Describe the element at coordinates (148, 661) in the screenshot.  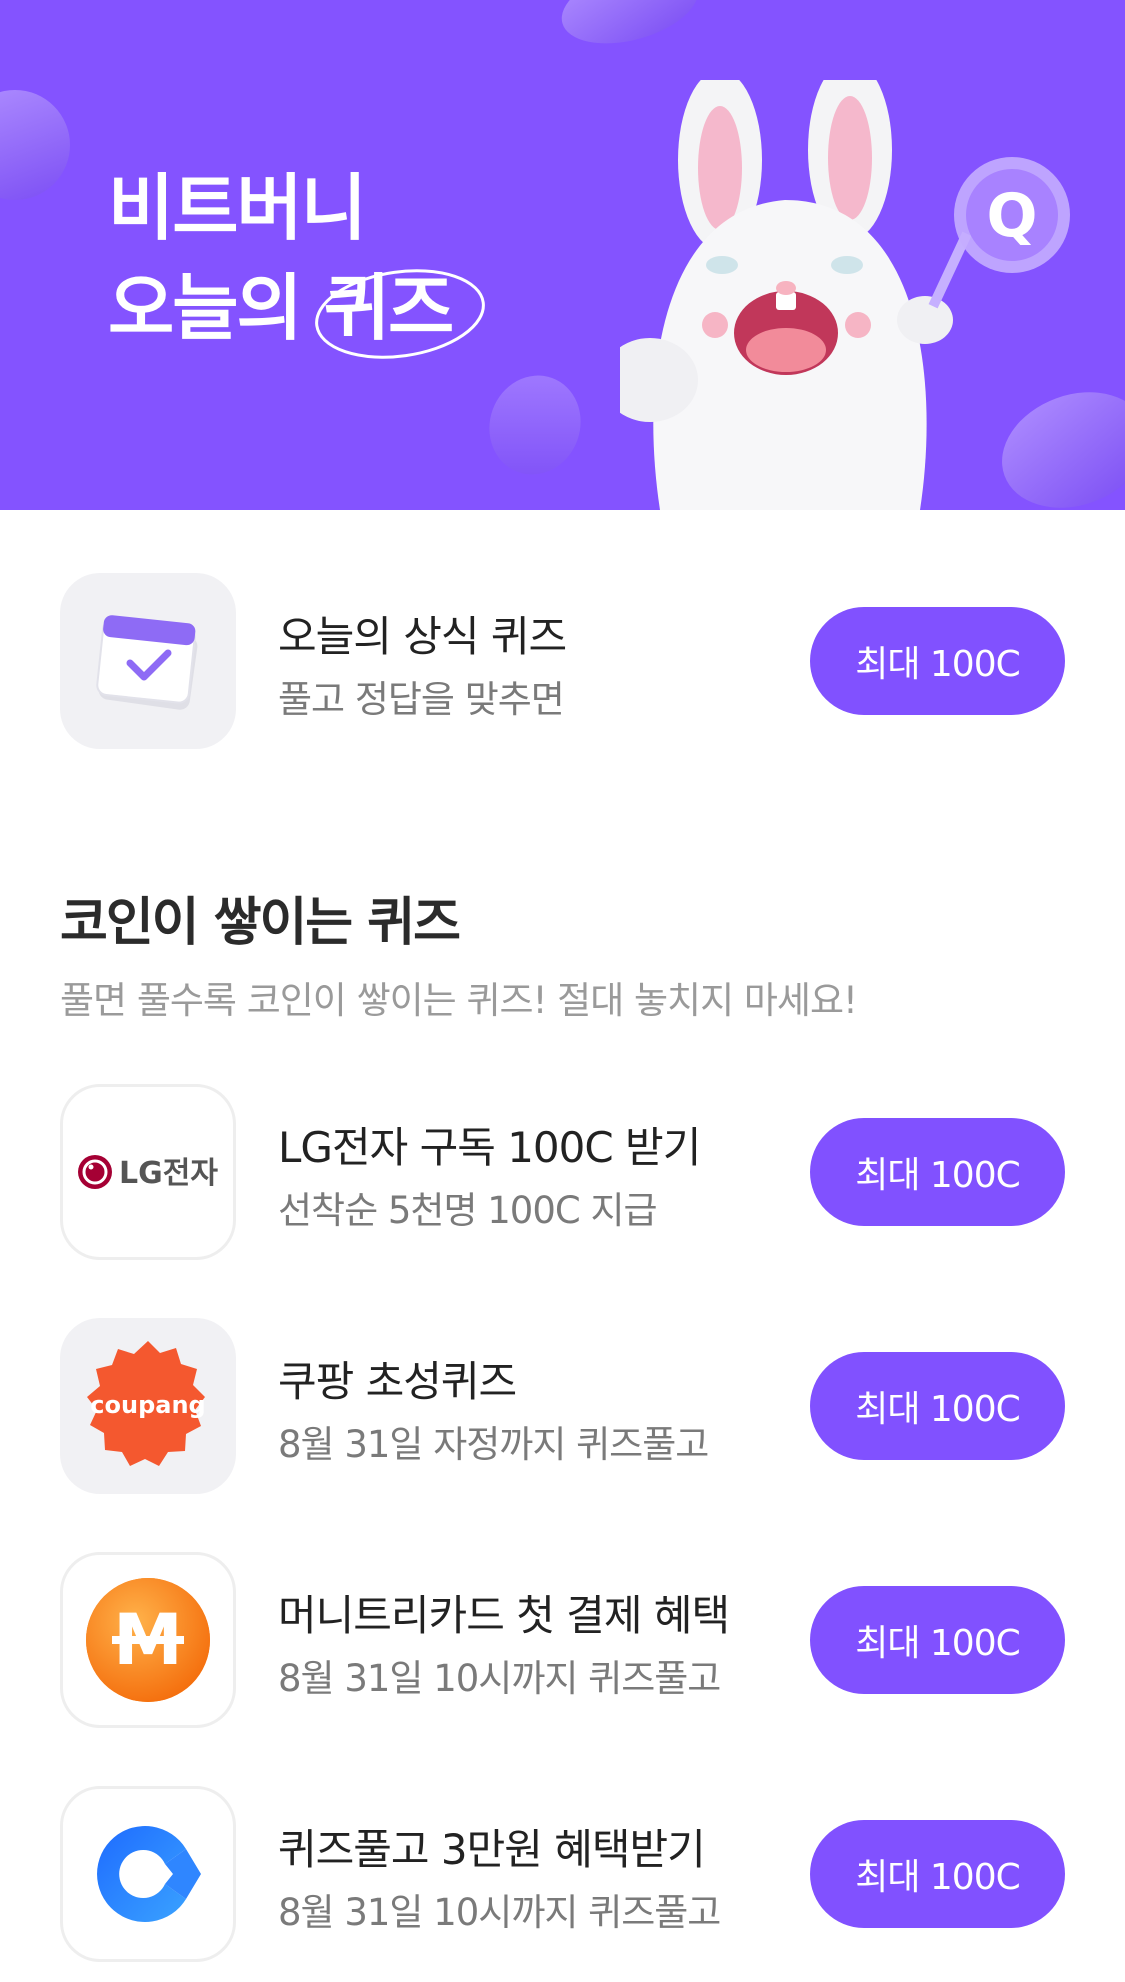
I see `calendar-check-icon` at that location.